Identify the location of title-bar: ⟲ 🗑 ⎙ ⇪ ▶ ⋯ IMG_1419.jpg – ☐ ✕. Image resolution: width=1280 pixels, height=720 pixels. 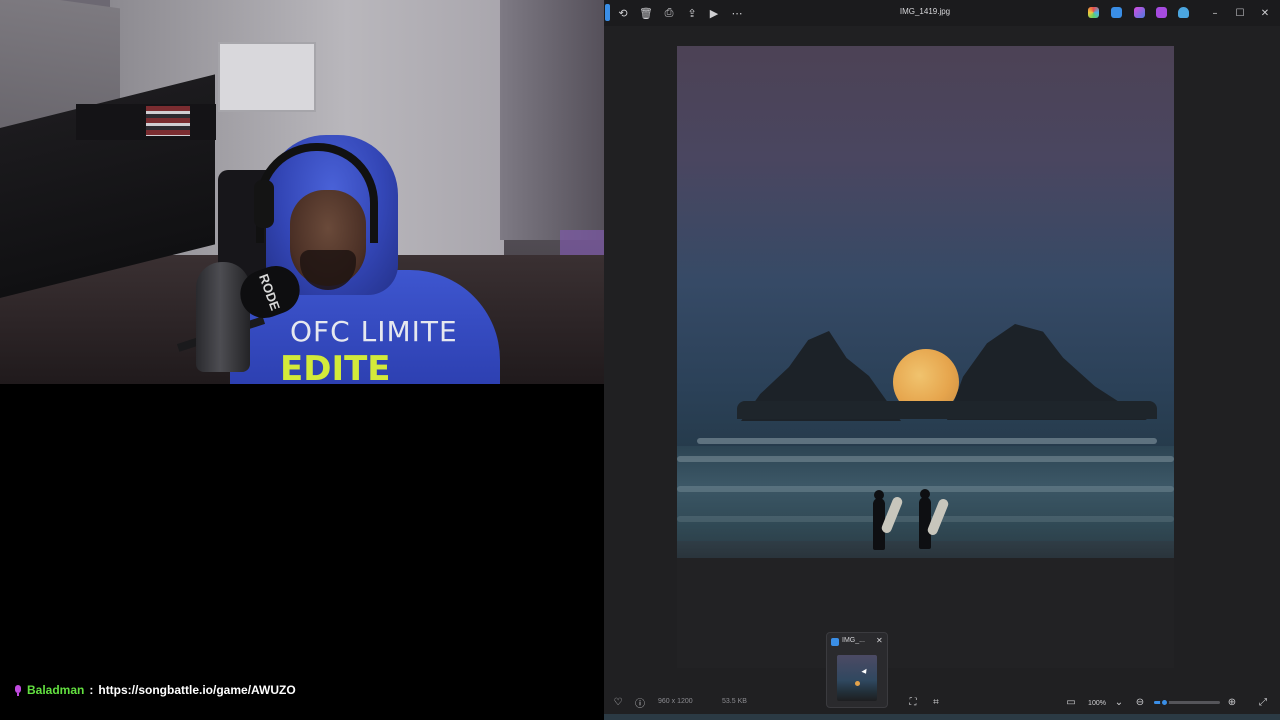
(942, 13).